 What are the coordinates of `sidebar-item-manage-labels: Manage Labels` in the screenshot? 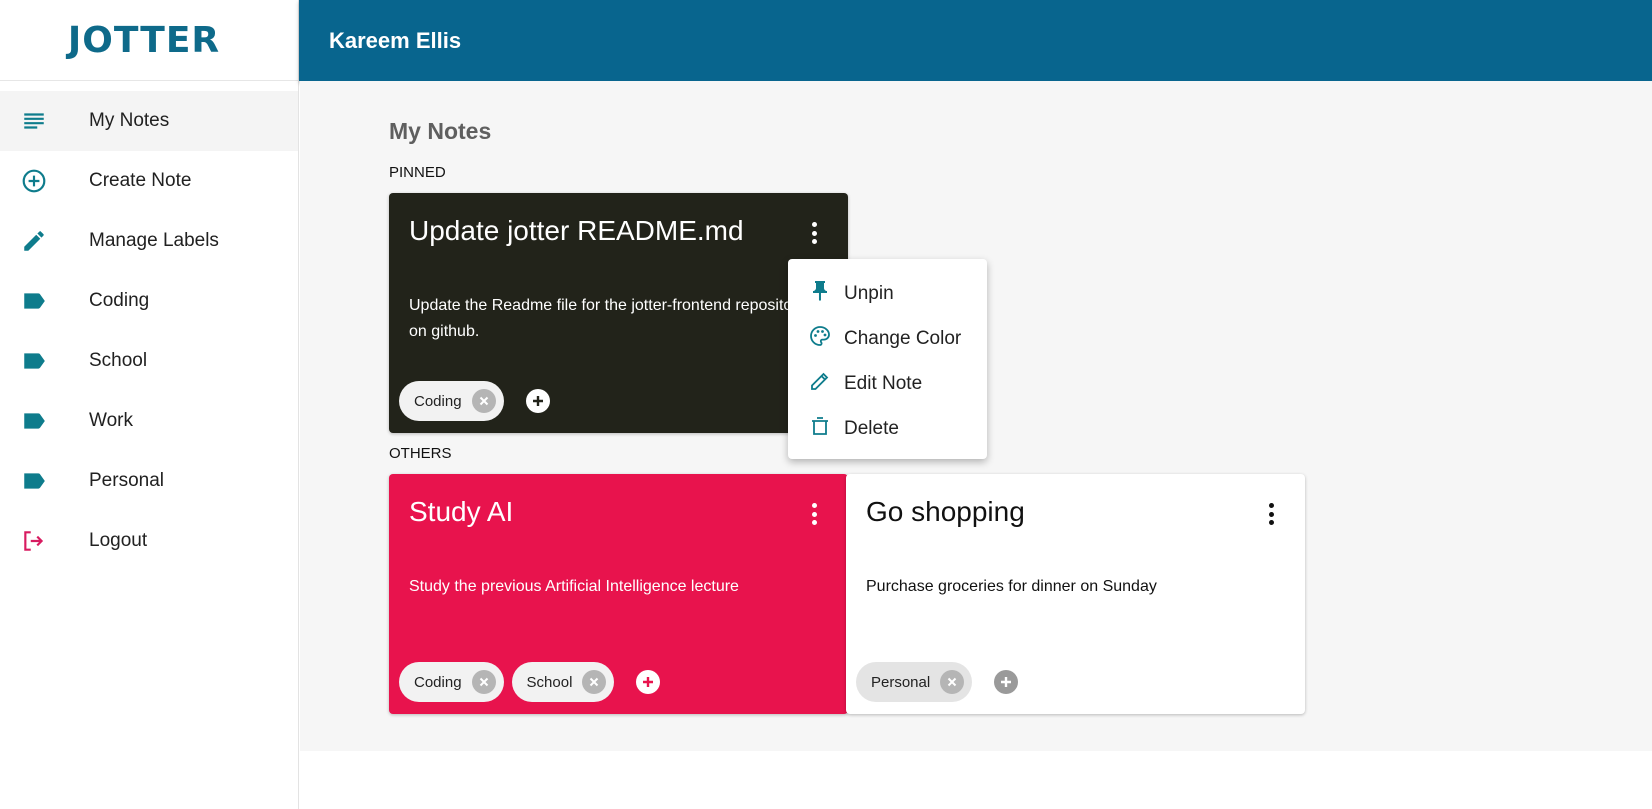 It's located at (149, 241).